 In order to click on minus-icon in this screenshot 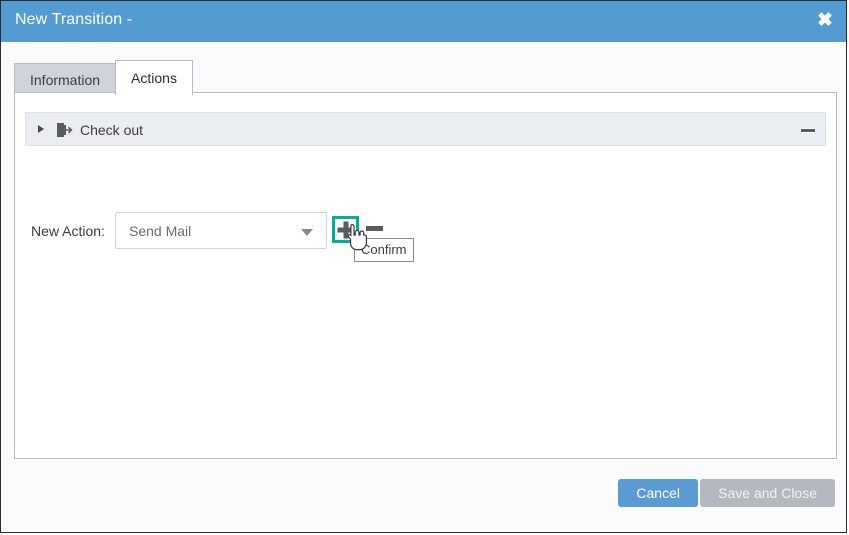, I will do `click(374, 228)`.